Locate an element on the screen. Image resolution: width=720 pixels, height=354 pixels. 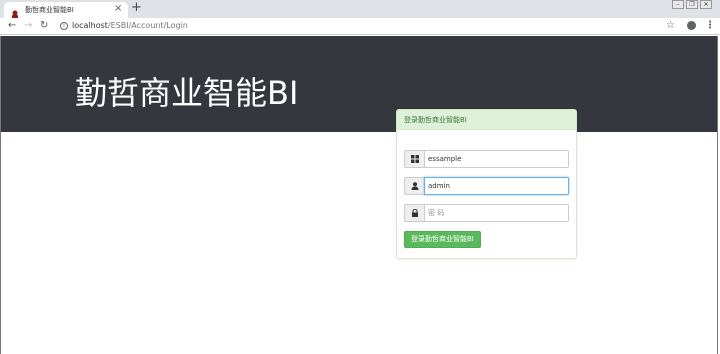
bookmark-star-icon: ☆ is located at coordinates (670, 26).